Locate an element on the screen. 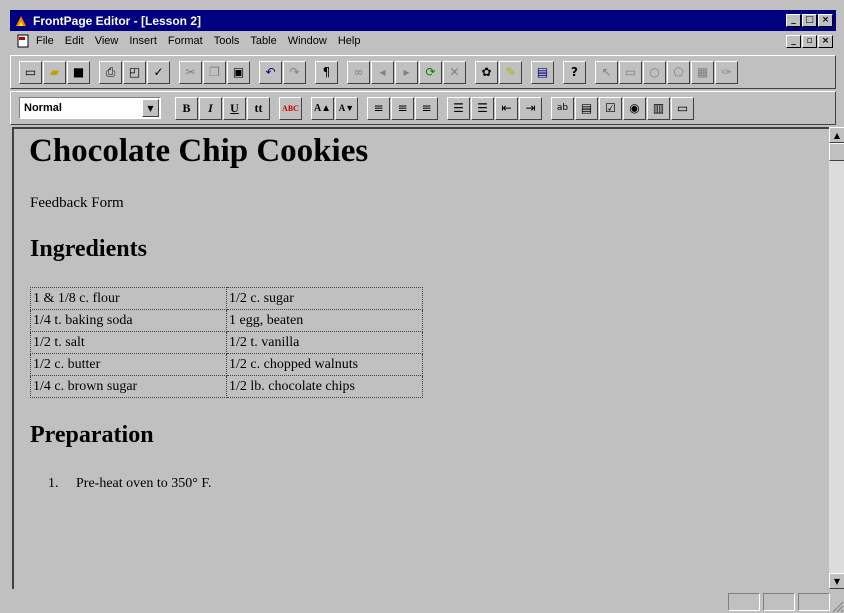 The image size is (844, 613). scroll-up-button: ▲ is located at coordinates (836, 135).